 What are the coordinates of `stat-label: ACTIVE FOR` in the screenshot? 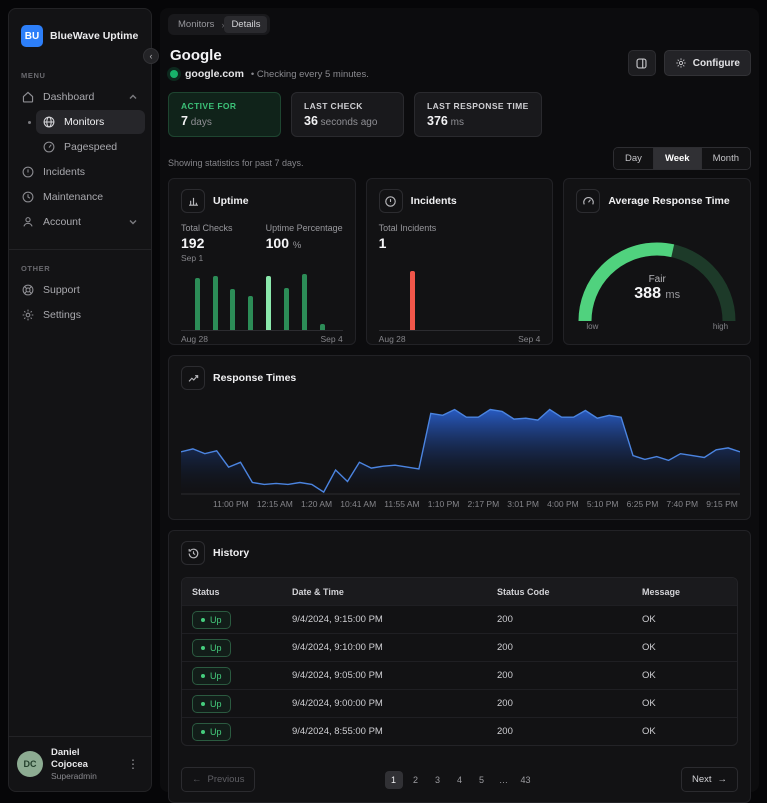 It's located at (209, 106).